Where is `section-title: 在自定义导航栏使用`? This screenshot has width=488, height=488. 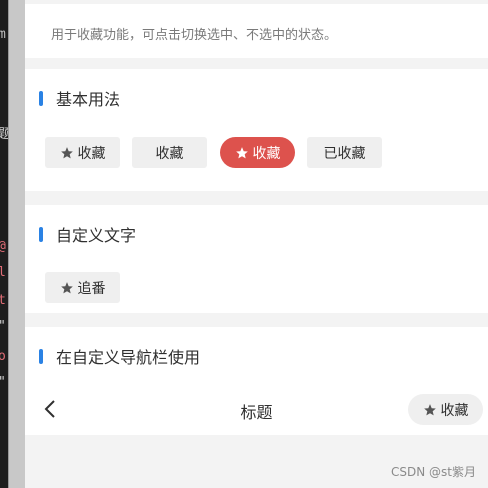 section-title: 在自定义导航栏使用 is located at coordinates (120, 356).